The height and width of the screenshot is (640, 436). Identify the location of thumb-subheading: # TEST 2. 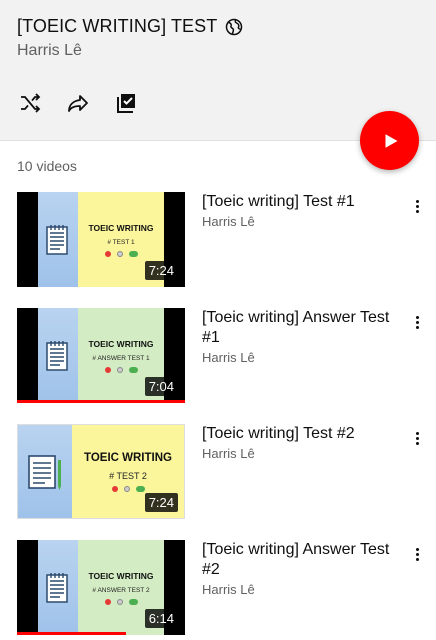
(128, 475).